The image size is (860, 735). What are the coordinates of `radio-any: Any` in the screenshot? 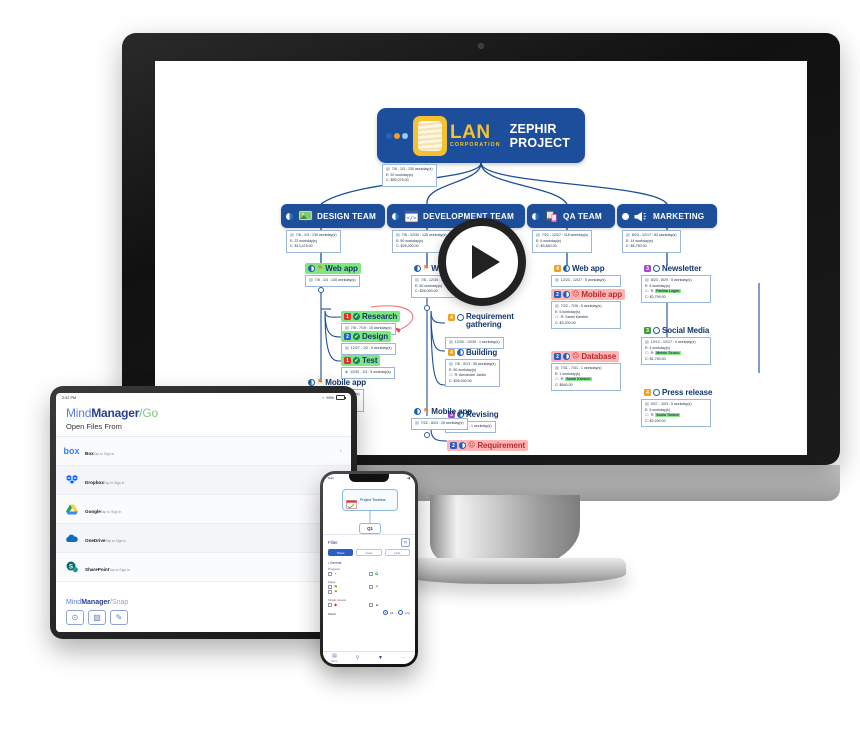 It's located at (404, 612).